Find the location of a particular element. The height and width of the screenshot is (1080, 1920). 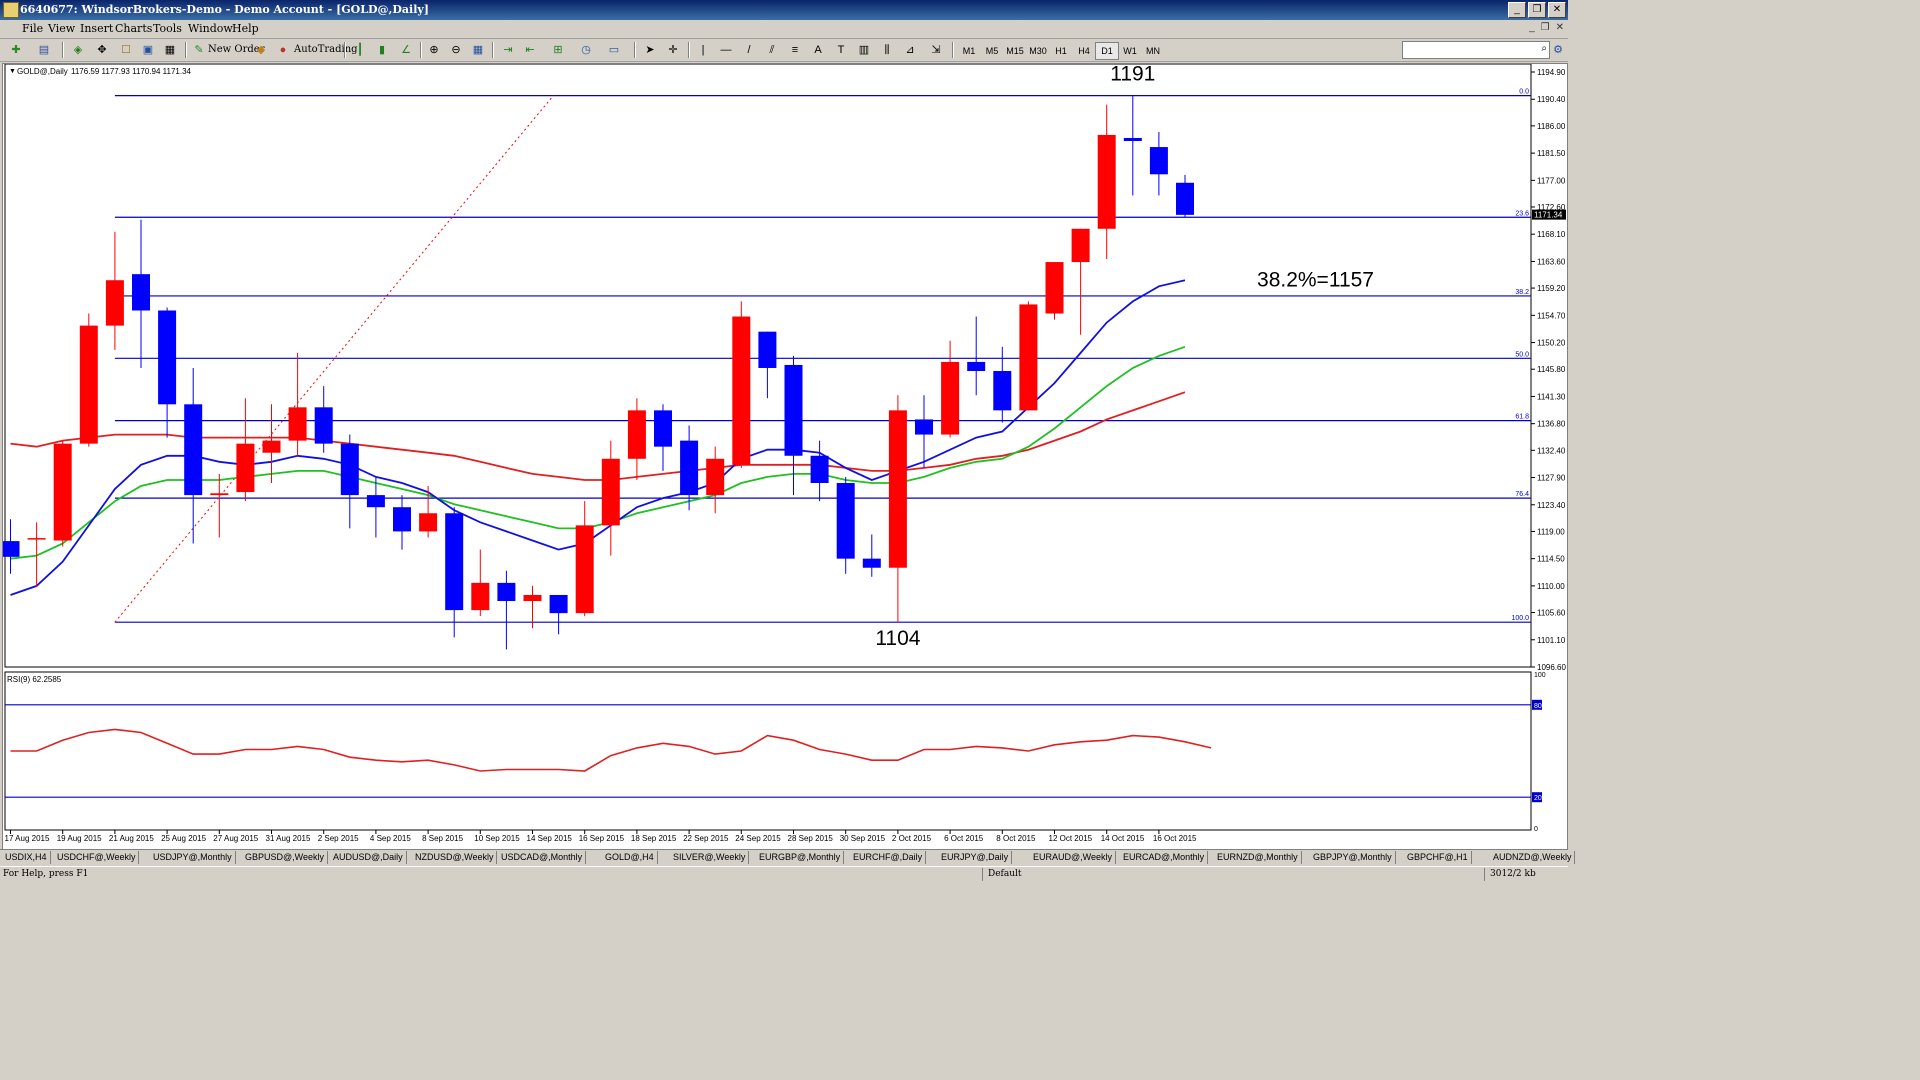

menu-charts: Charts is located at coordinates (133, 28).